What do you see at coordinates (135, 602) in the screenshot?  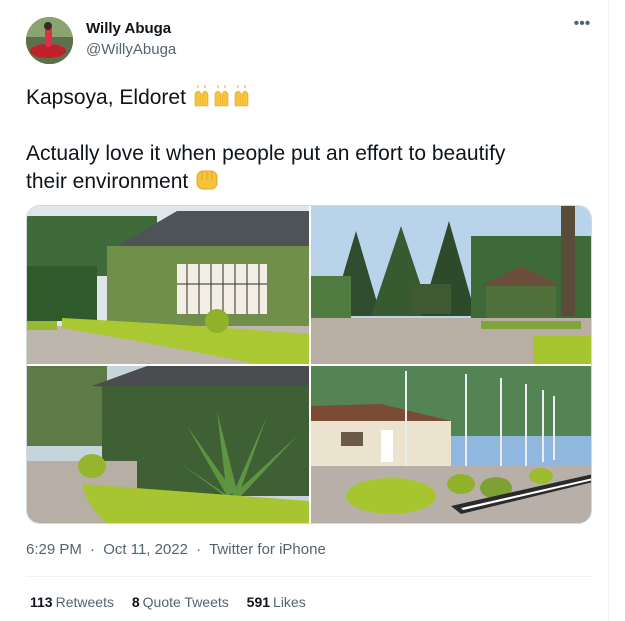 I see `quote-tweets-count: 8` at bounding box center [135, 602].